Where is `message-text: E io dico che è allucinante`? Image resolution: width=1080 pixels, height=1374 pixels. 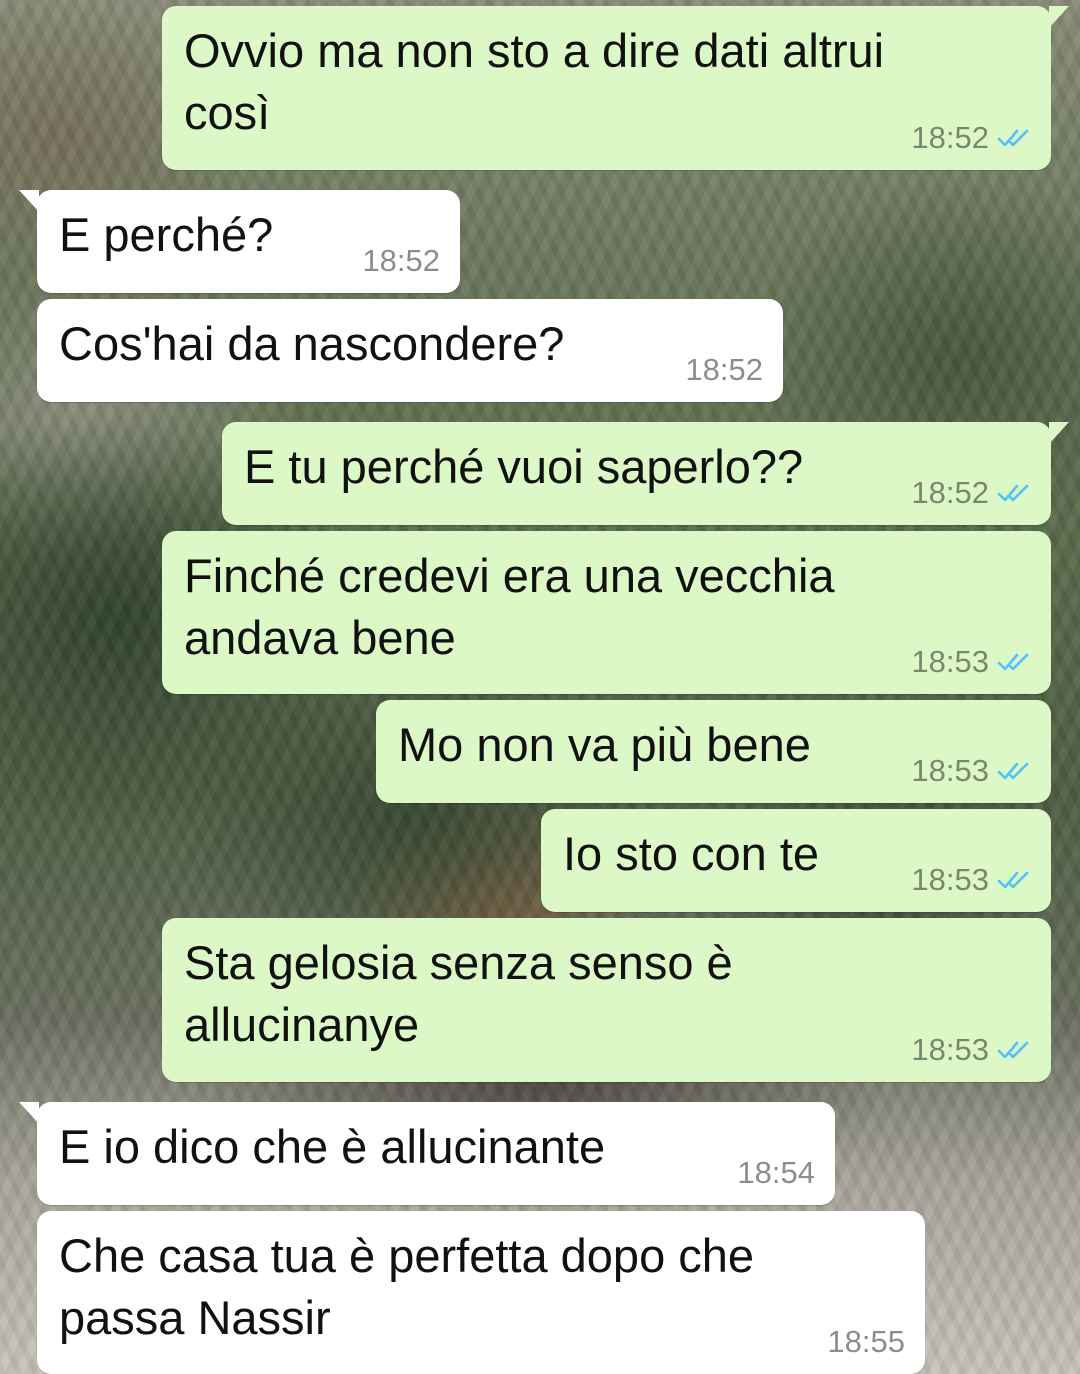
message-text: E io dico che è allucinante is located at coordinates (332, 1146).